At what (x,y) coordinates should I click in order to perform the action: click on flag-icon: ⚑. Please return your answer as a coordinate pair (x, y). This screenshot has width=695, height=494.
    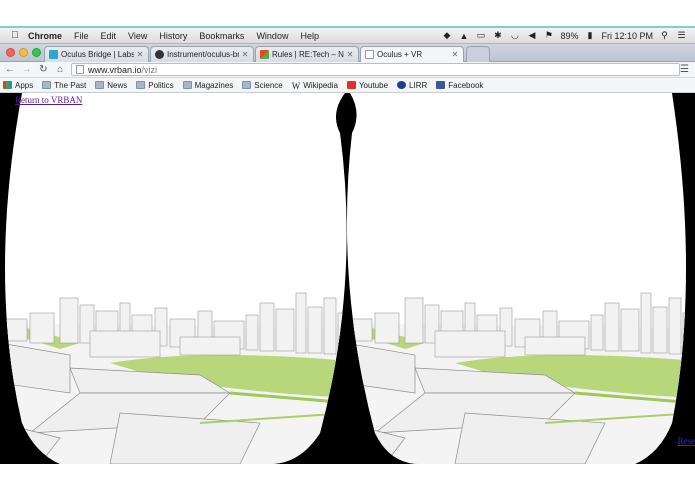
    Looking at the image, I should click on (548, 35).